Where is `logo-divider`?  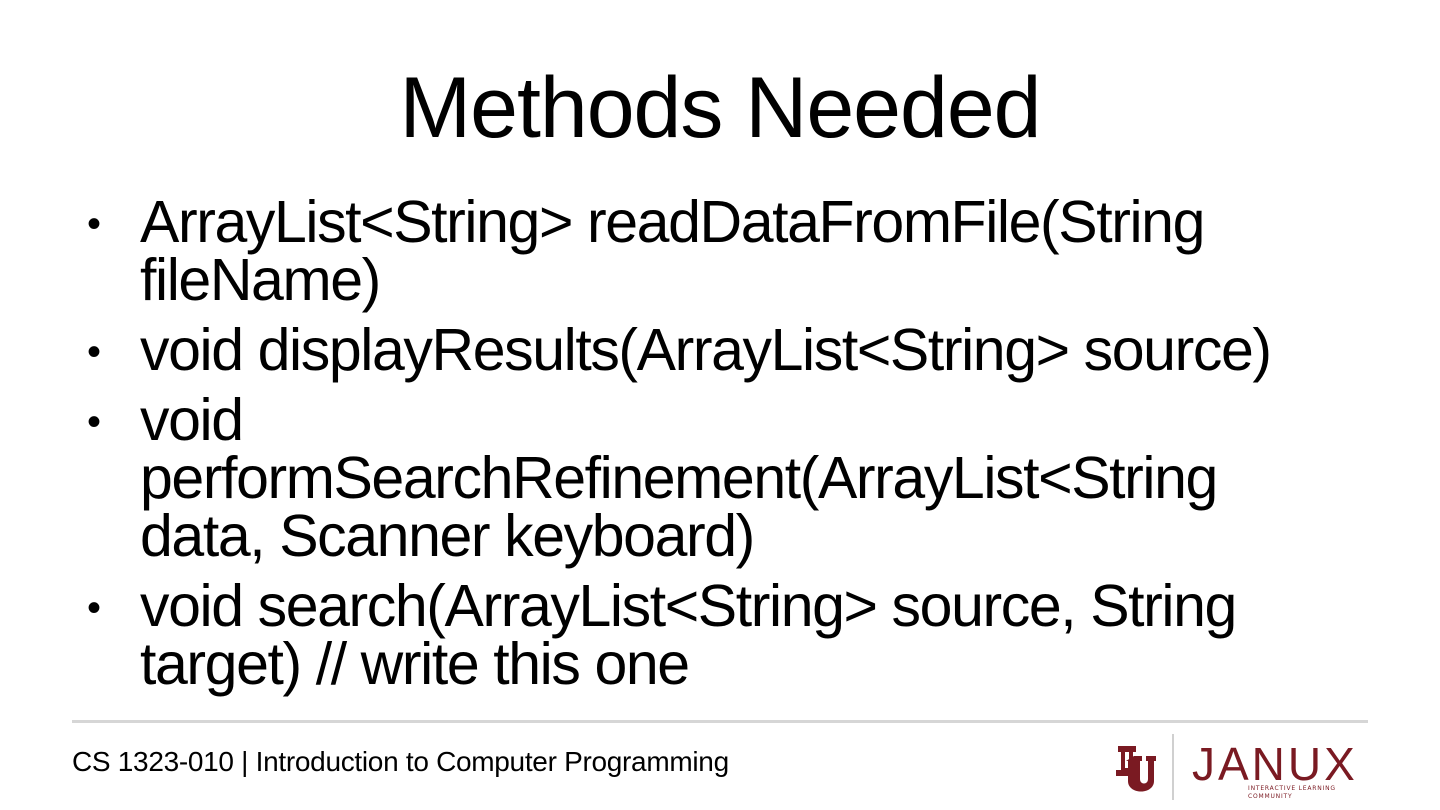
logo-divider is located at coordinates (1173, 767).